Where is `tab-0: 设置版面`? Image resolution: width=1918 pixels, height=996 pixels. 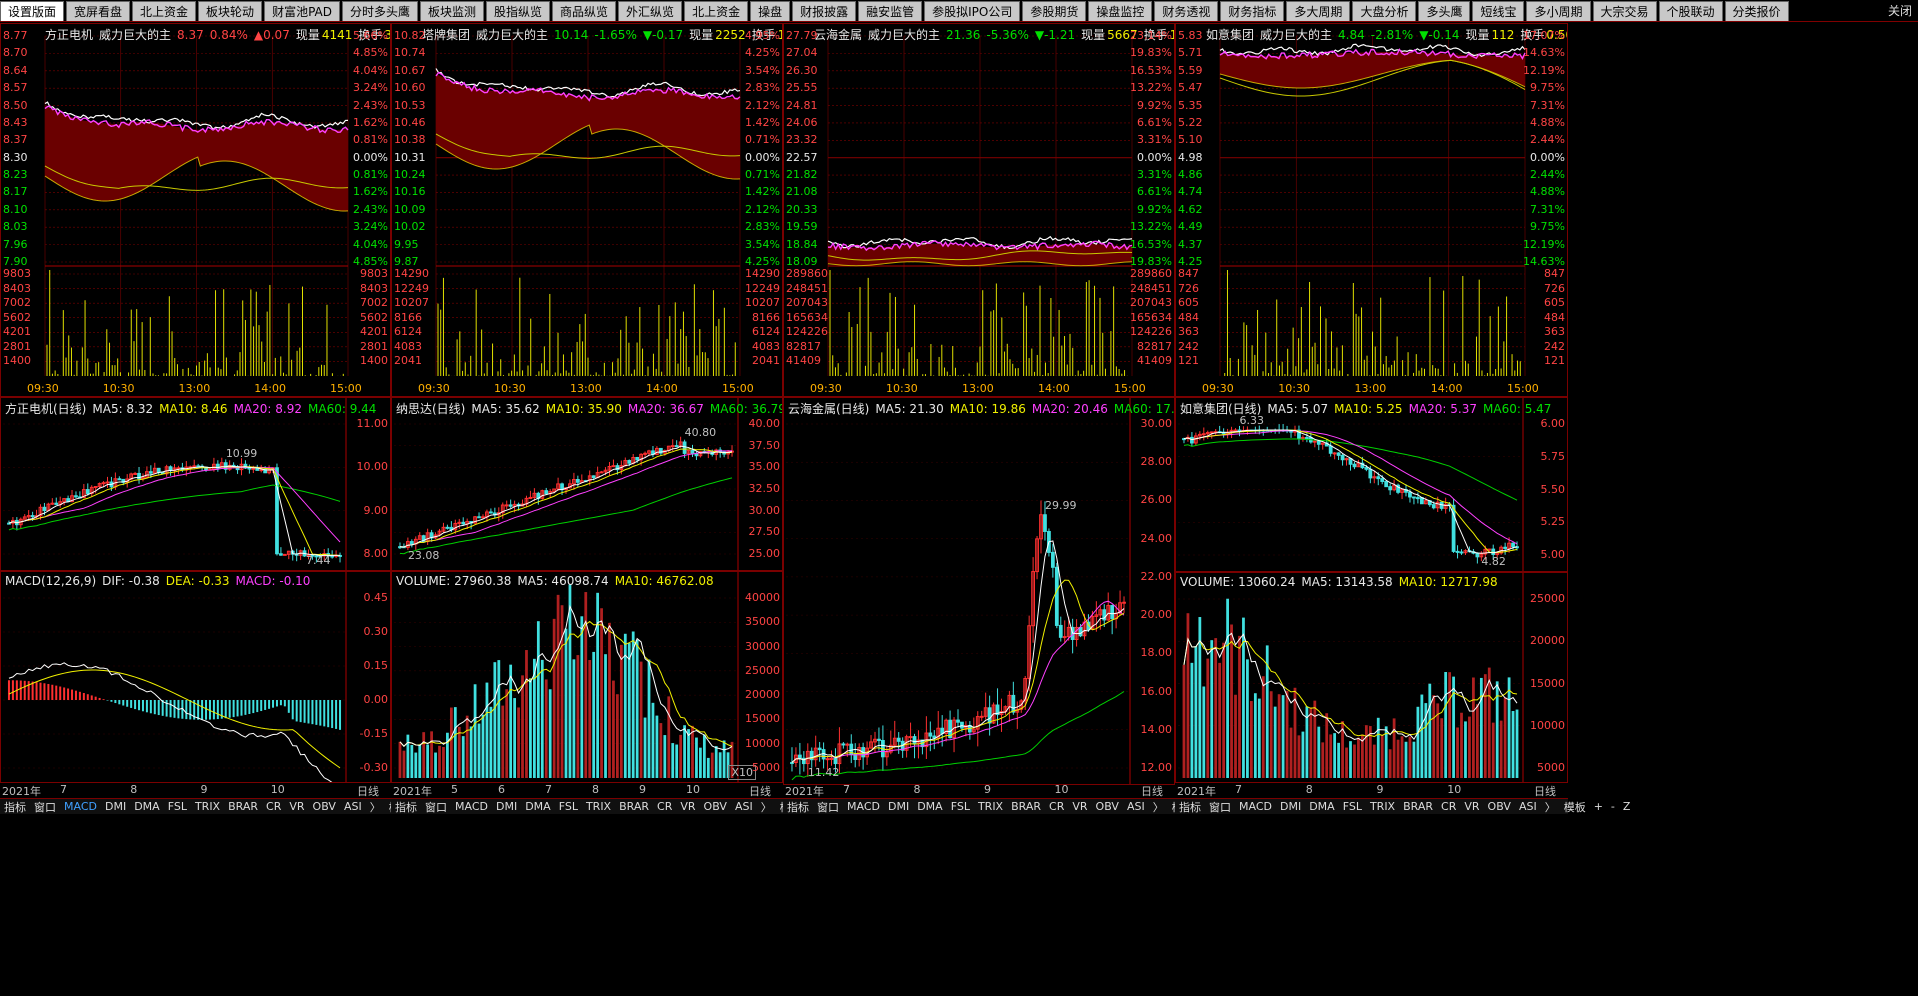
tab-0: 设置版面 is located at coordinates (32, 11).